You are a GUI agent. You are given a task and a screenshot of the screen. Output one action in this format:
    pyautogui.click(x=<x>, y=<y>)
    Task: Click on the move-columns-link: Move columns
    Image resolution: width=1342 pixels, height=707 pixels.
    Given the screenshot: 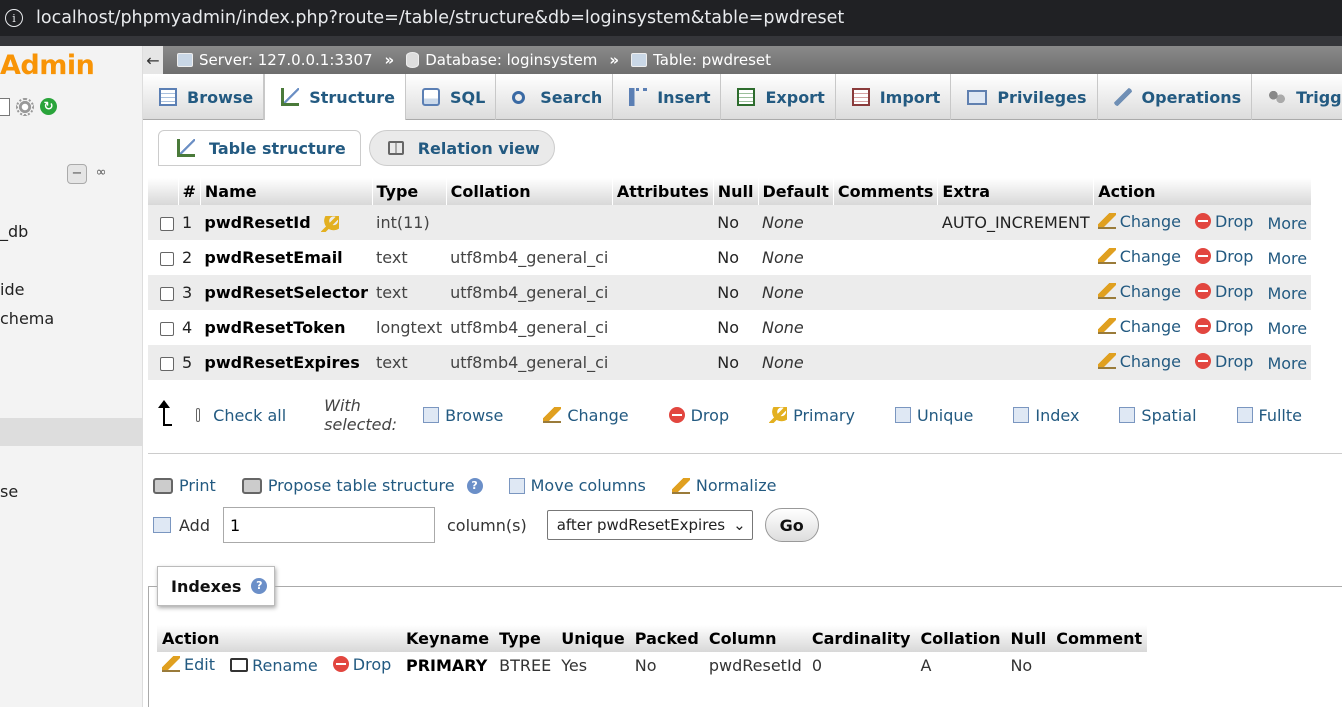 What is the action you would take?
    pyautogui.click(x=577, y=485)
    